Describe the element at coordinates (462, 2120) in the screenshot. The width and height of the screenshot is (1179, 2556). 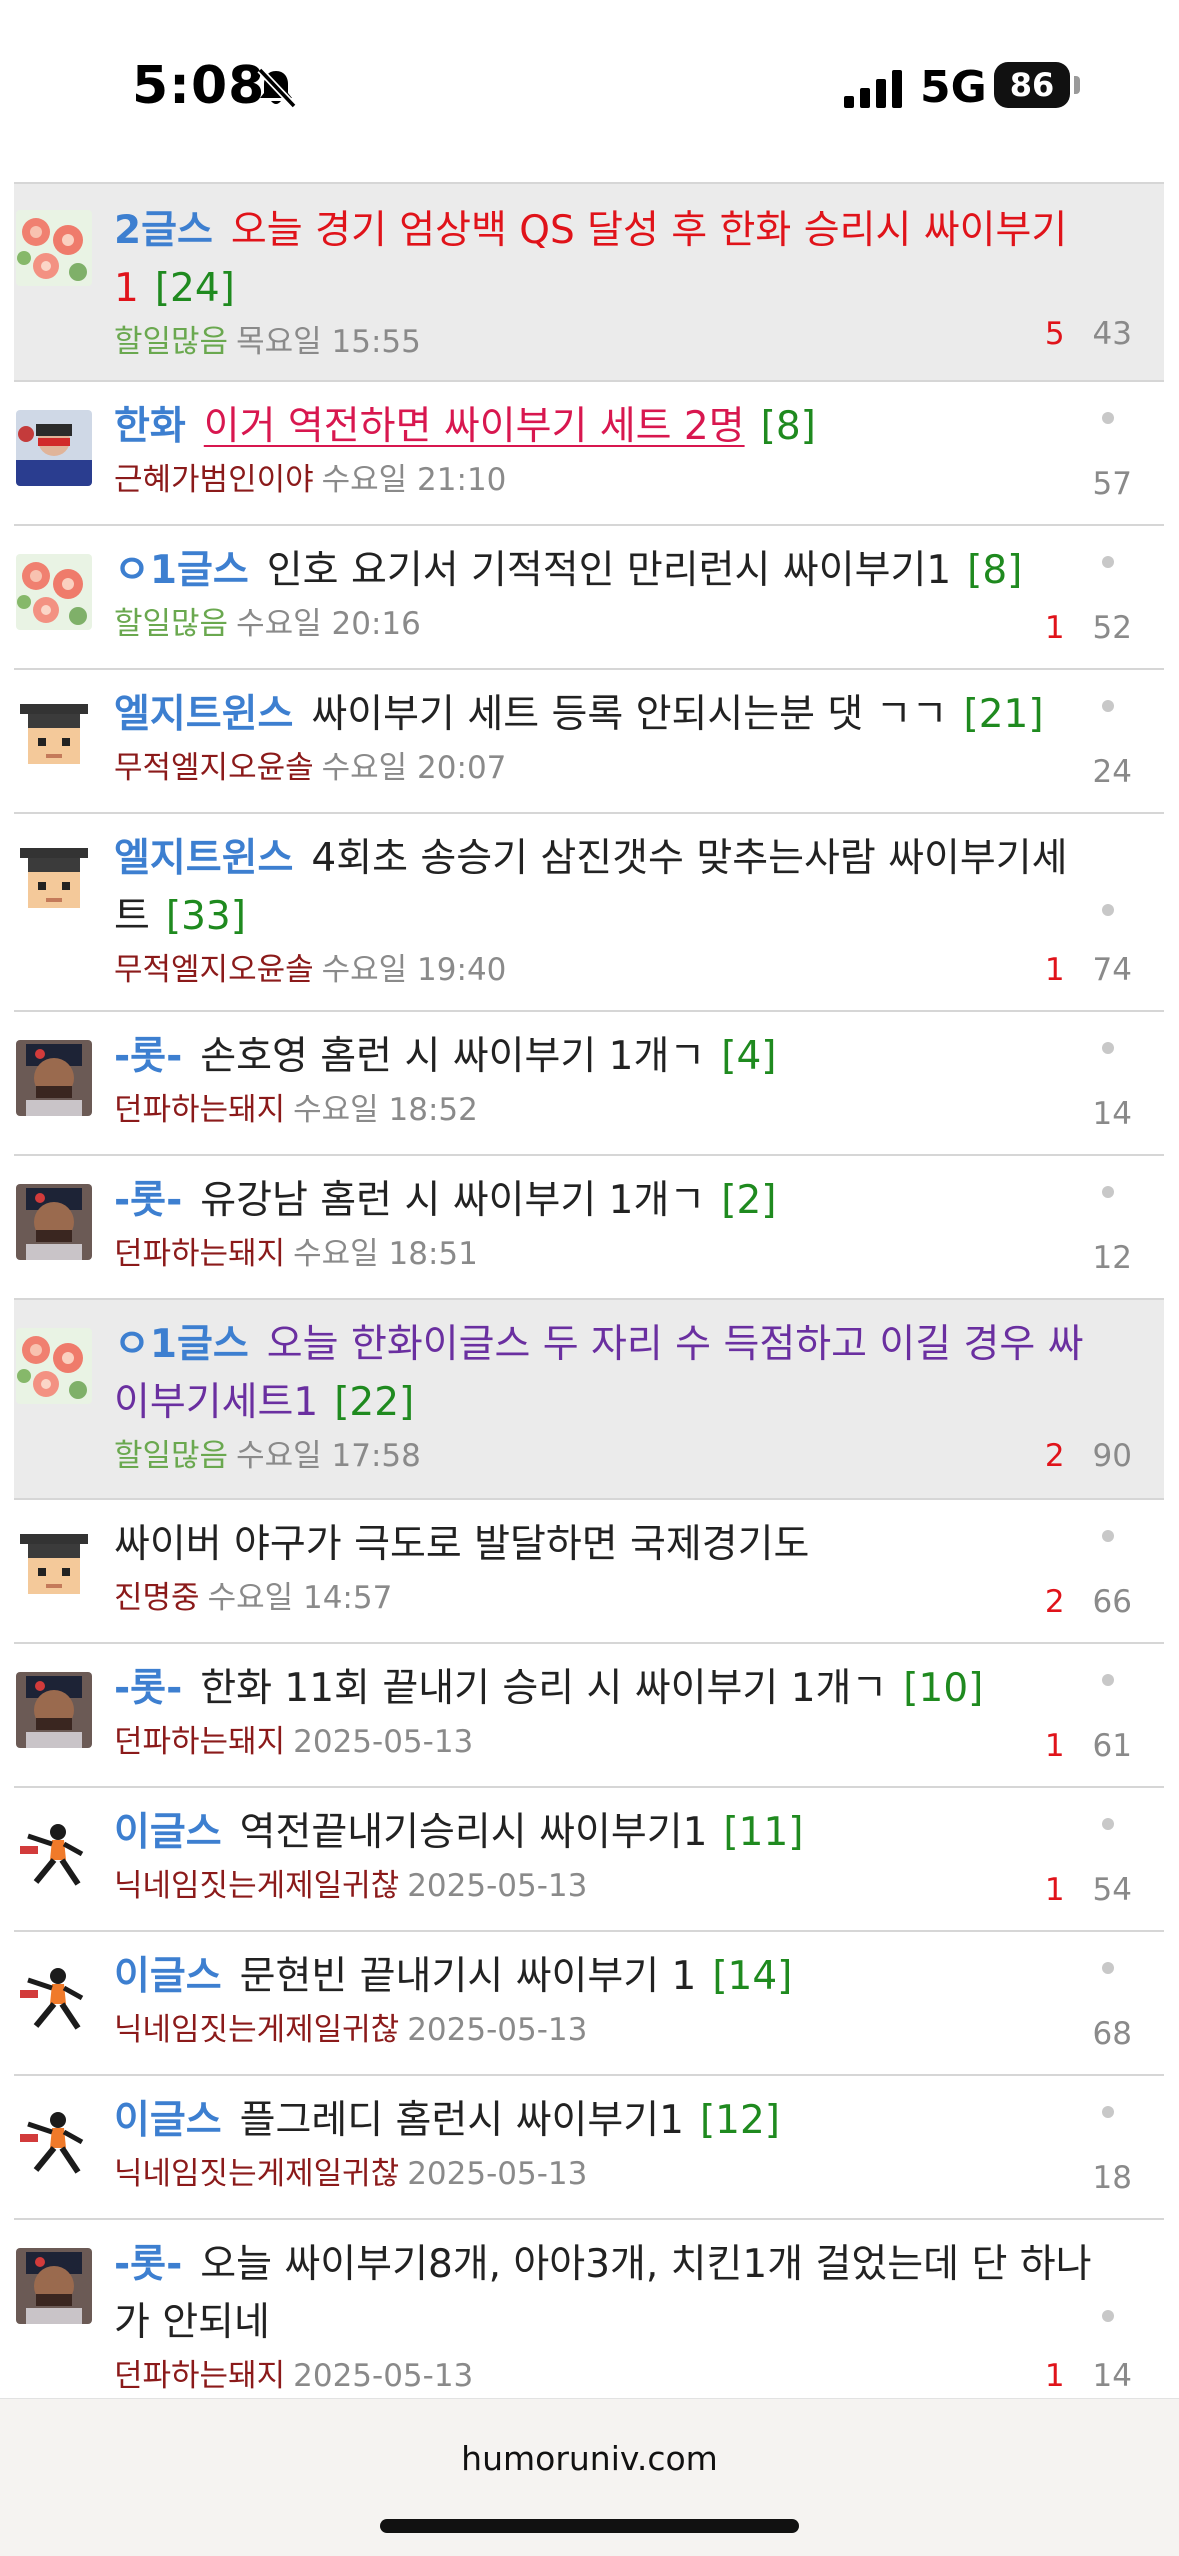
I see `post-title: 플그레디 홈런시 싸이부기1` at that location.